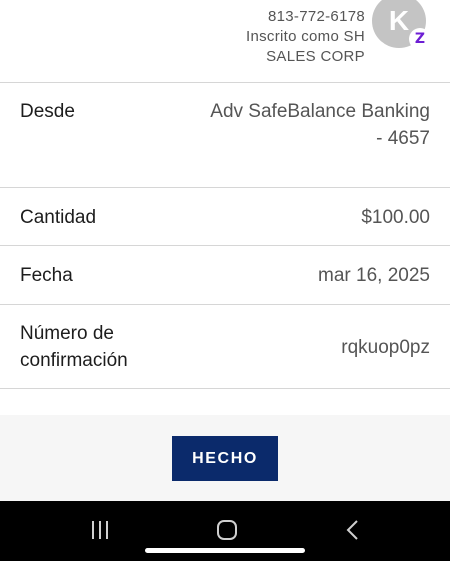 This screenshot has width=450, height=561. Describe the element at coordinates (74, 360) in the screenshot. I see `confirmation-label-line2: confirmación` at that location.